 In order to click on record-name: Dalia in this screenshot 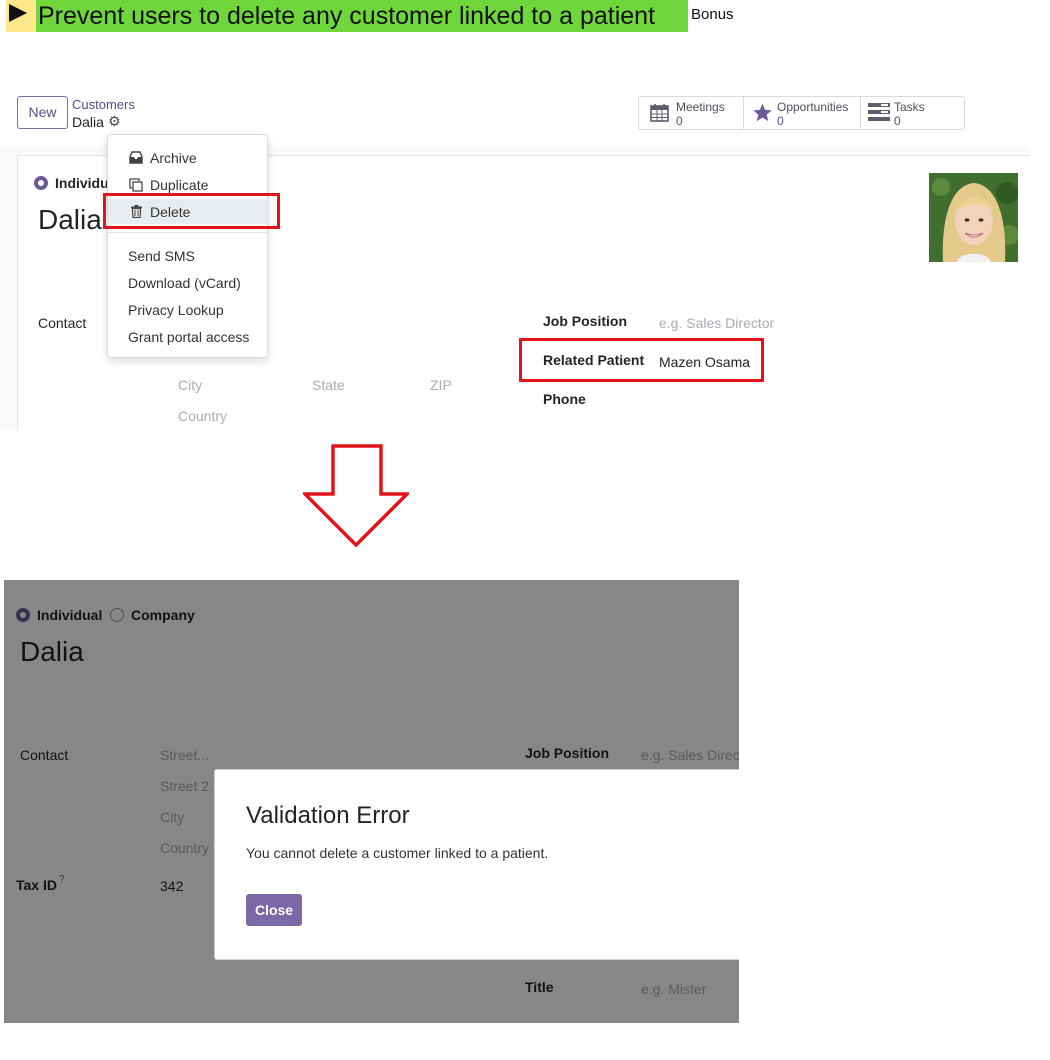, I will do `click(88, 122)`.